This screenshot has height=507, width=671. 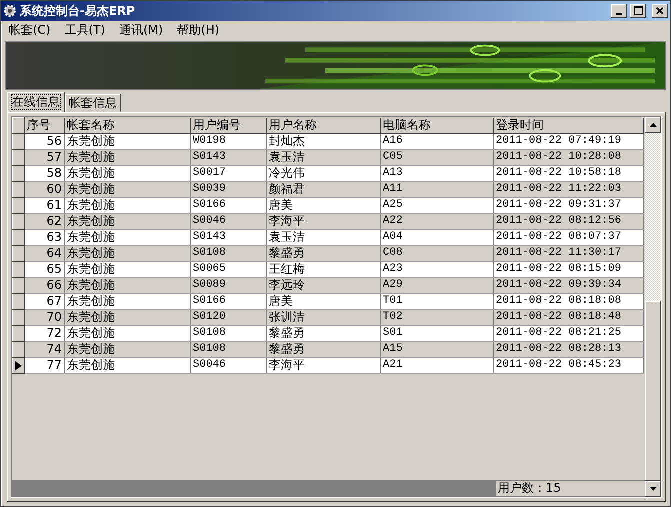 What do you see at coordinates (569, 366) in the screenshot?
I see `table-cell: 2011-08-22 08:45:23` at bounding box center [569, 366].